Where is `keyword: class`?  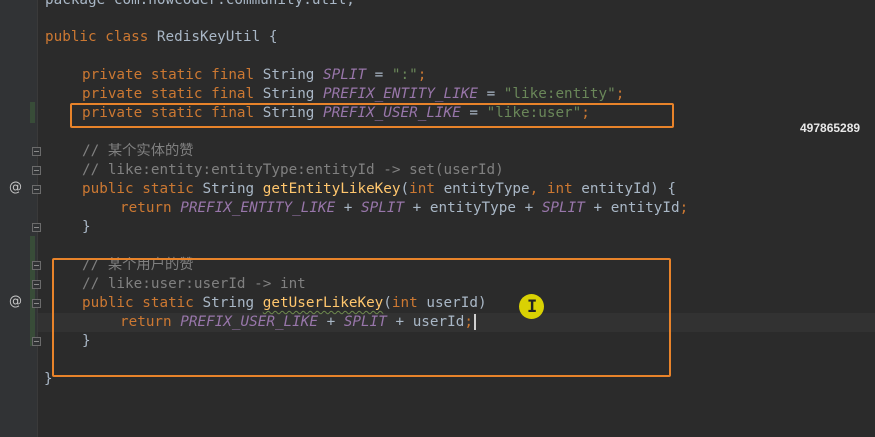 keyword: class is located at coordinates (127, 37).